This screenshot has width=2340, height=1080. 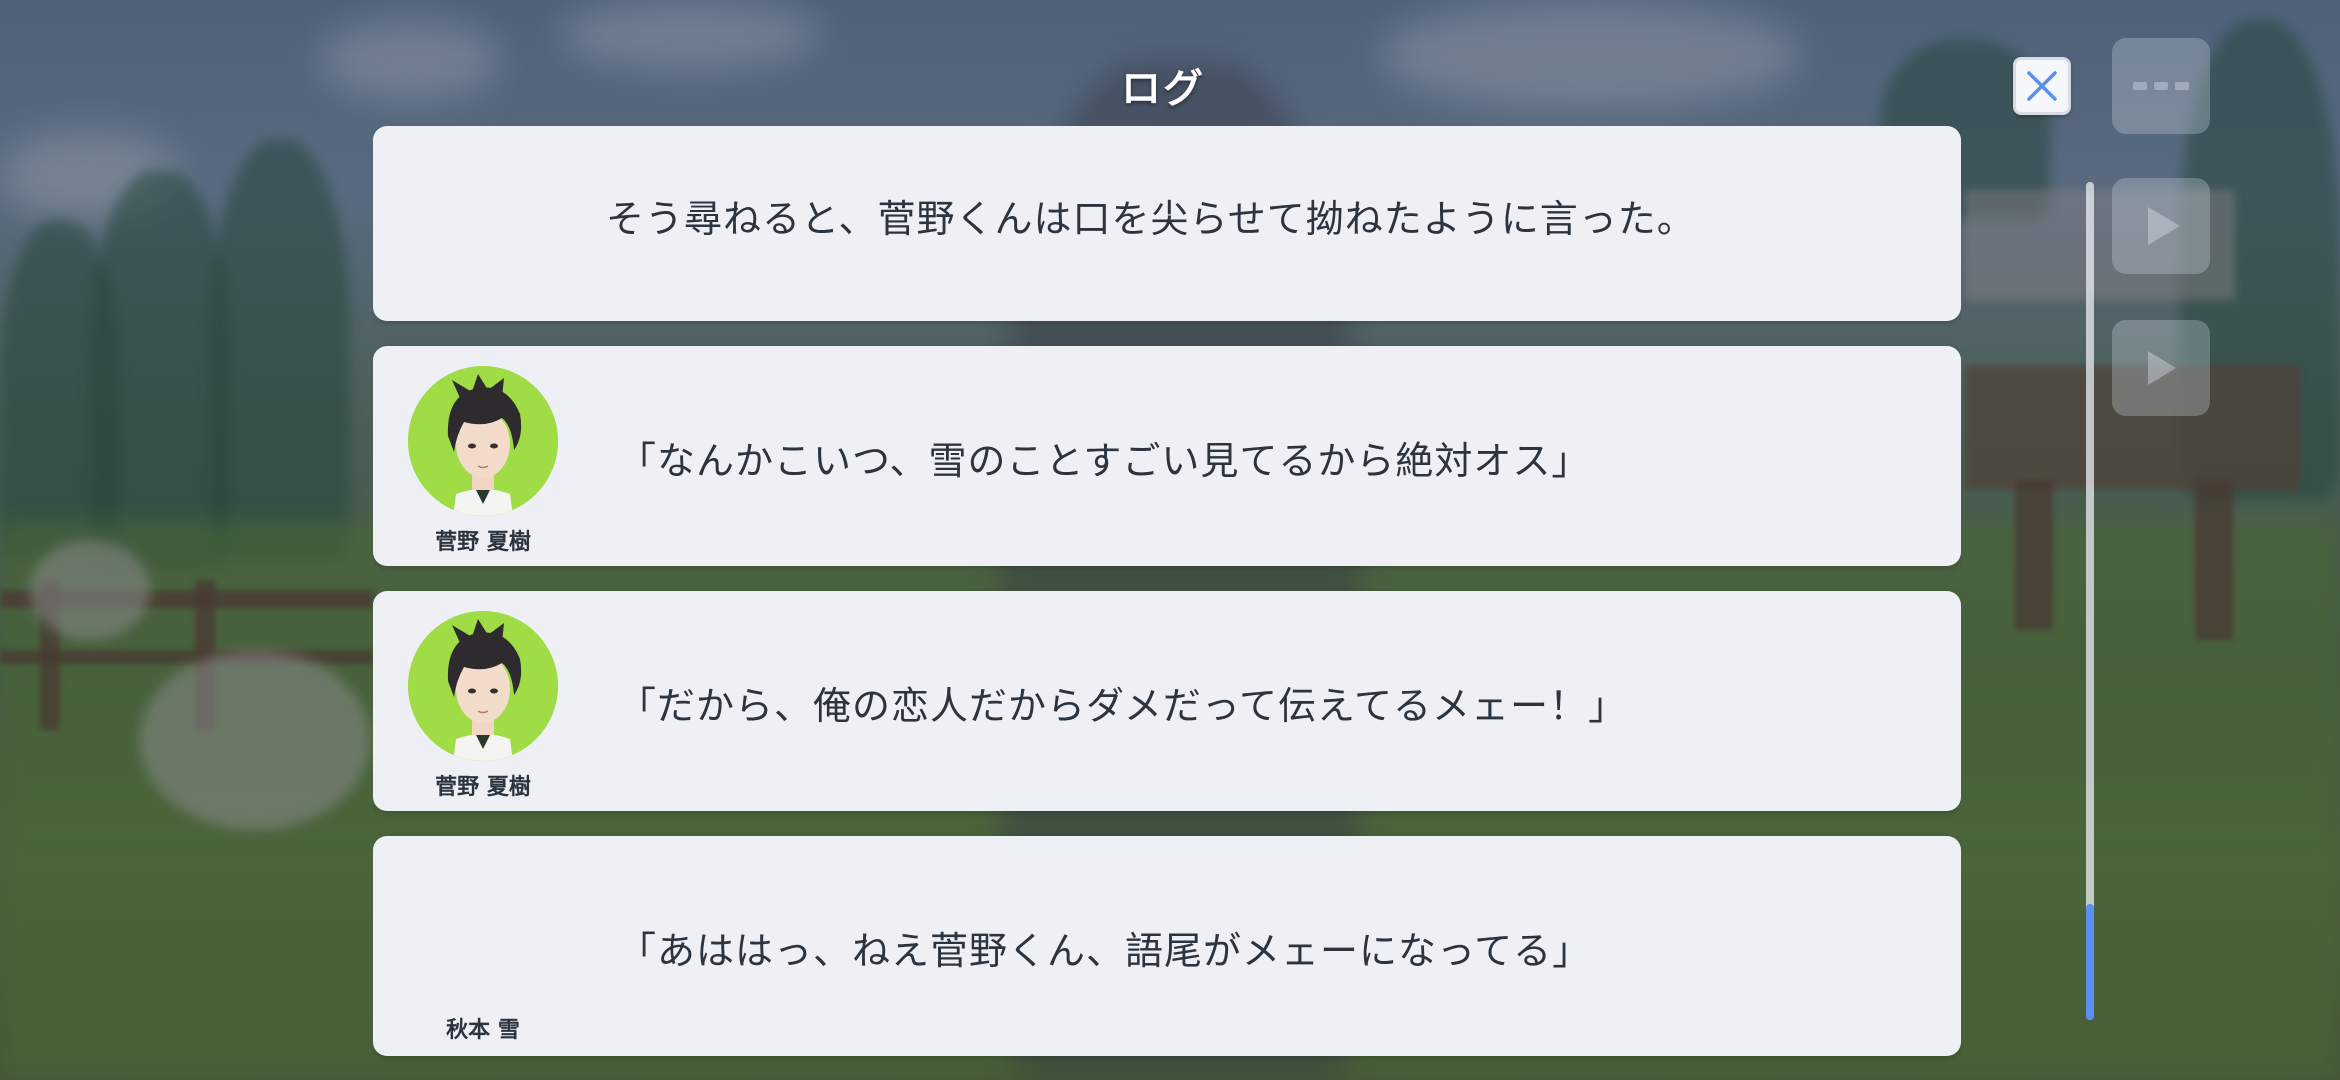 What do you see at coordinates (2164, 226) in the screenshot?
I see `play-icon` at bounding box center [2164, 226].